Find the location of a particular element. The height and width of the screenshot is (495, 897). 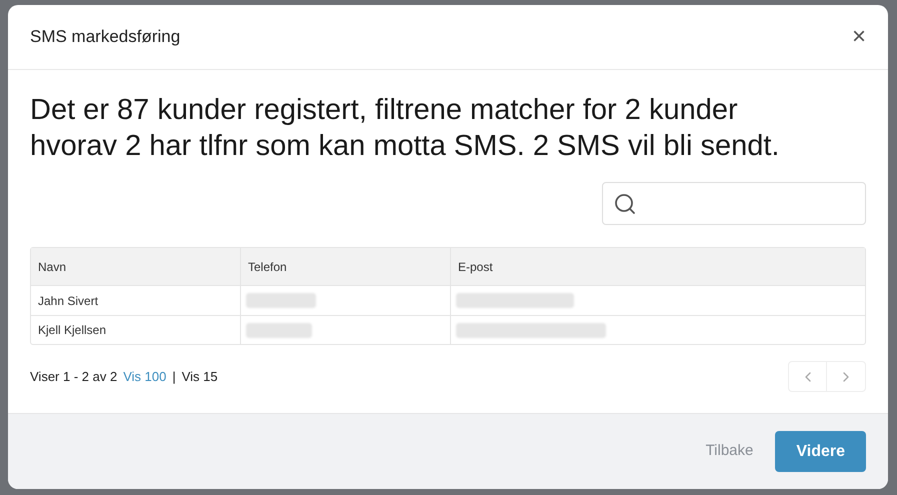

pagination-info: Viser 1 - 2 av 2 is located at coordinates (74, 377).